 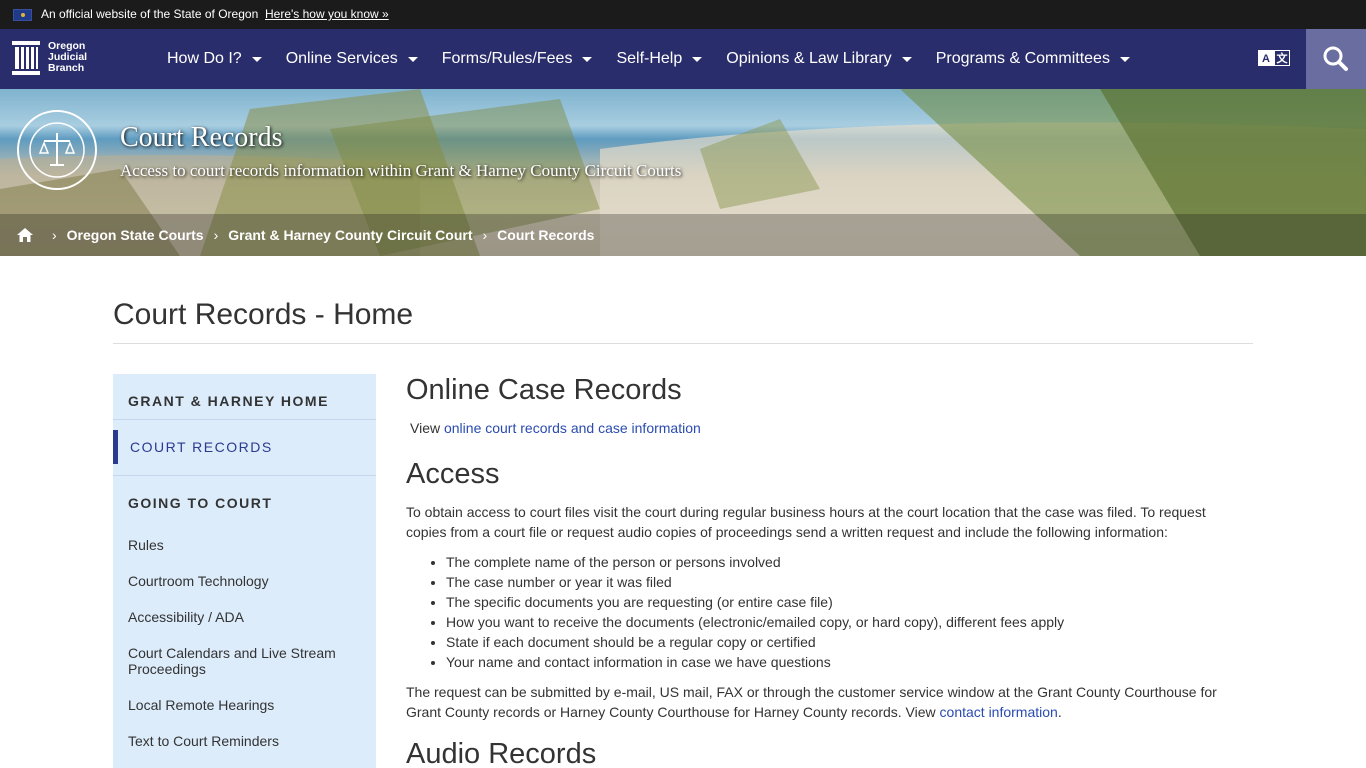 I want to click on nav-how-do-i: How Do I?, so click(x=214, y=59).